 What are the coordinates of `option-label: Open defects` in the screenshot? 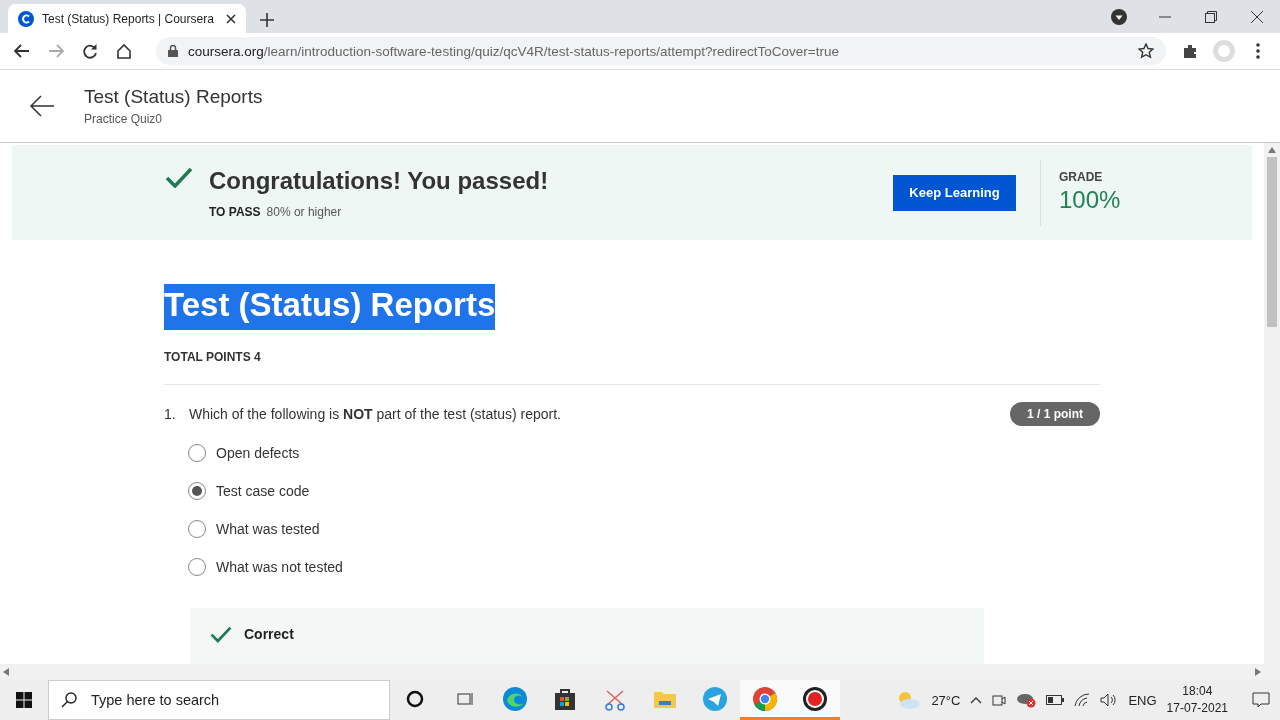 It's located at (258, 453).